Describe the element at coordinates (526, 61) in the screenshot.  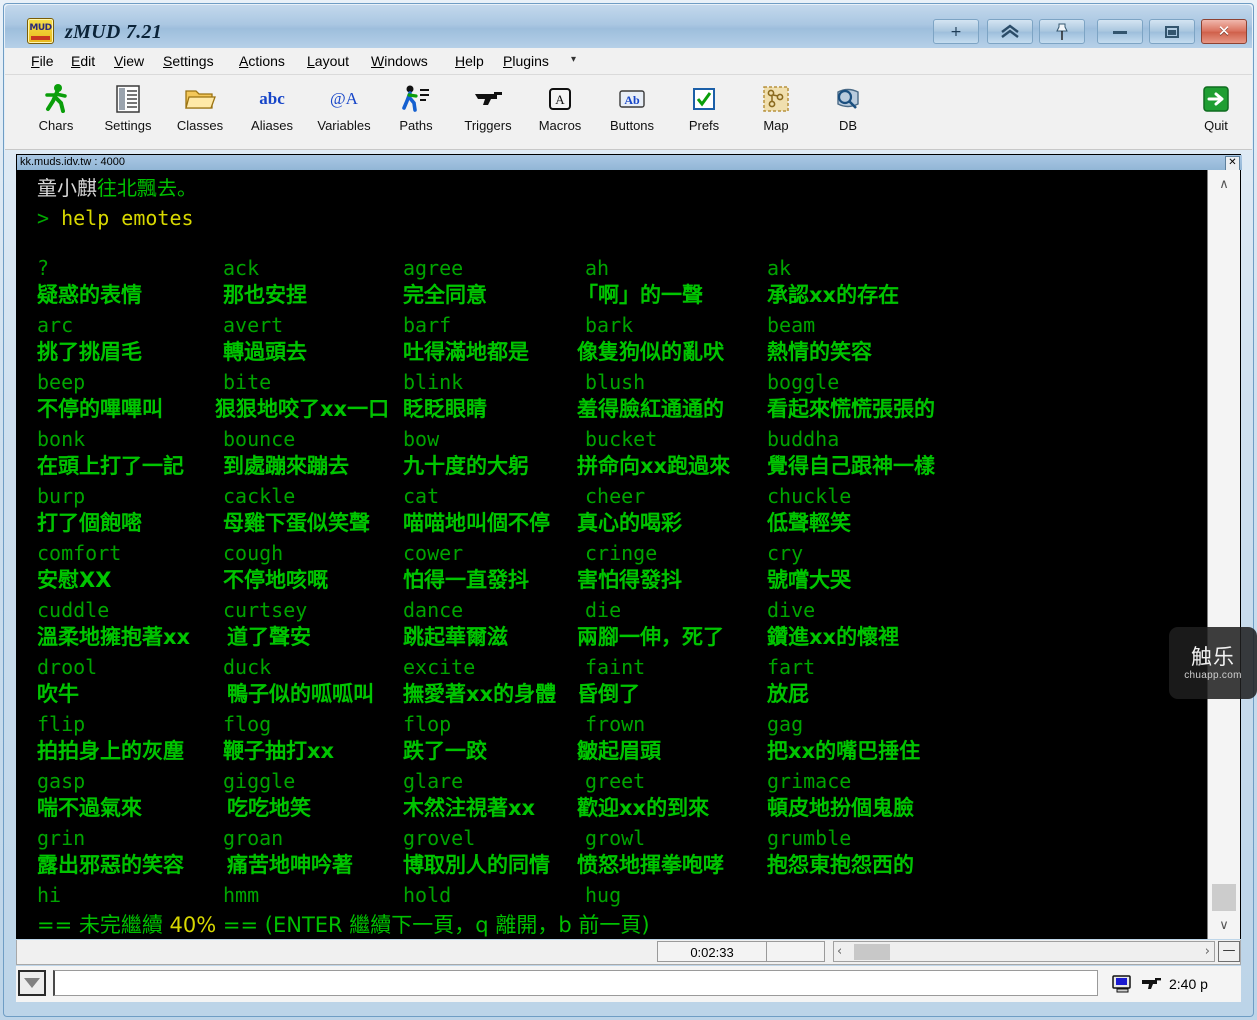
I see `menu-item-plugins: Plugins` at that location.